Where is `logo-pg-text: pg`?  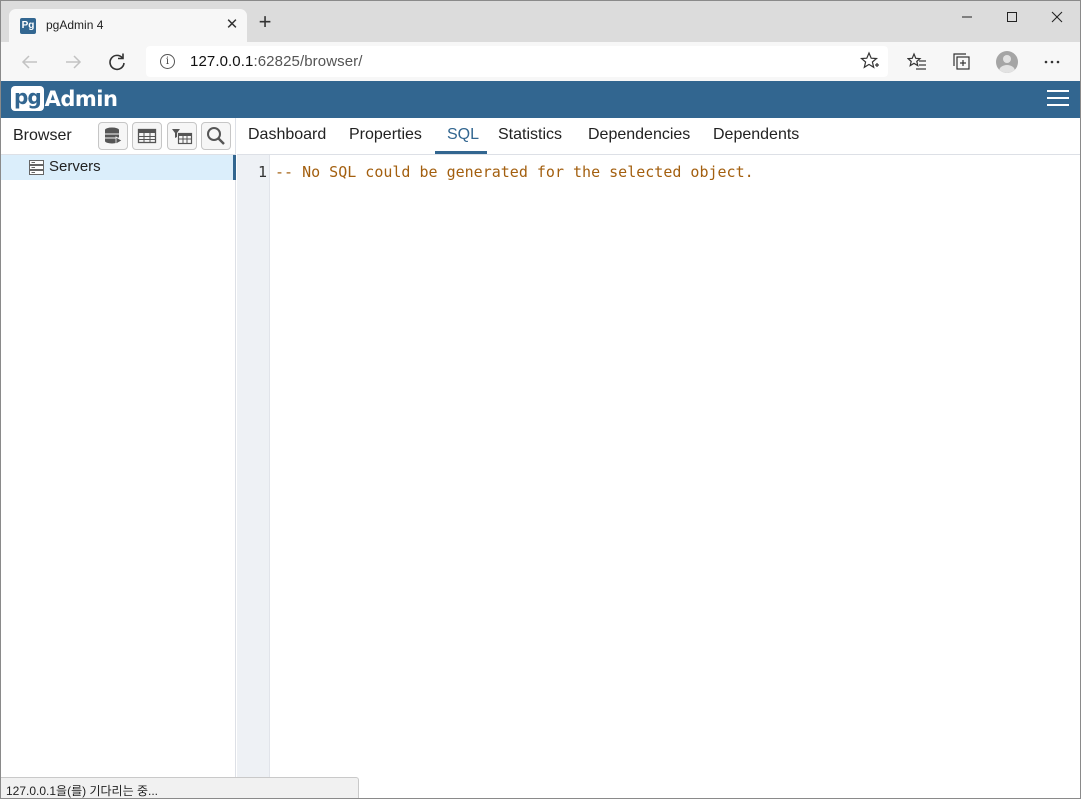
logo-pg-text: pg is located at coordinates (27, 98).